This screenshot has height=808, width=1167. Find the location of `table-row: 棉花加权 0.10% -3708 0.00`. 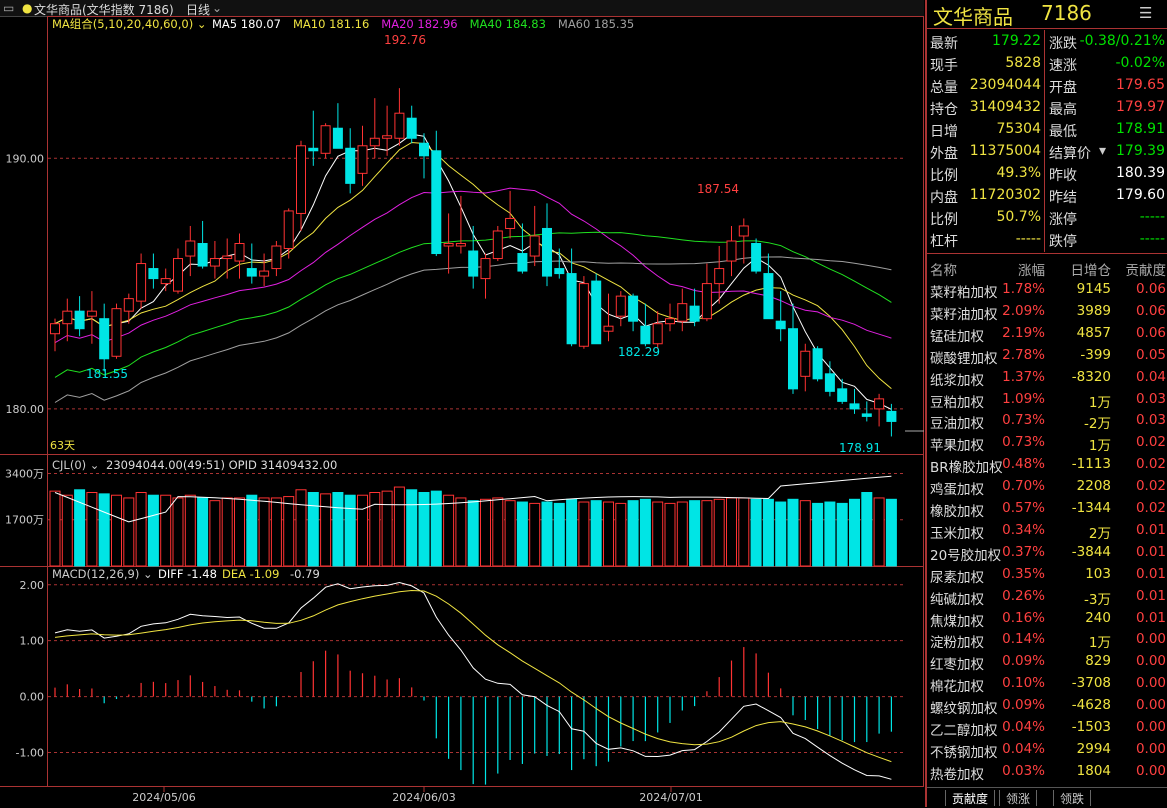

table-row: 棉花加权 0.10% -3708 0.00 is located at coordinates (1047, 683).